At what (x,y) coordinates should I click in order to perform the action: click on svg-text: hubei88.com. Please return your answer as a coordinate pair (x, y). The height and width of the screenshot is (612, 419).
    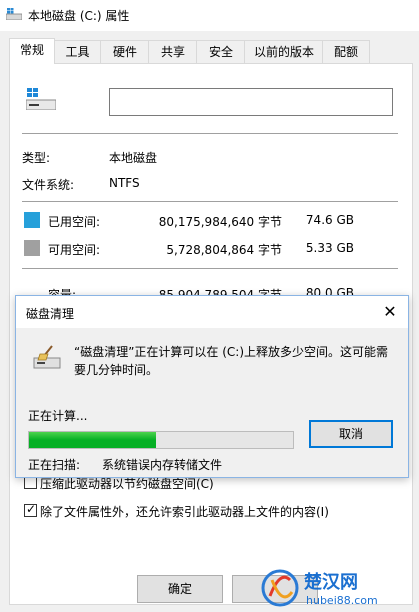
    Looking at the image, I should click on (342, 600).